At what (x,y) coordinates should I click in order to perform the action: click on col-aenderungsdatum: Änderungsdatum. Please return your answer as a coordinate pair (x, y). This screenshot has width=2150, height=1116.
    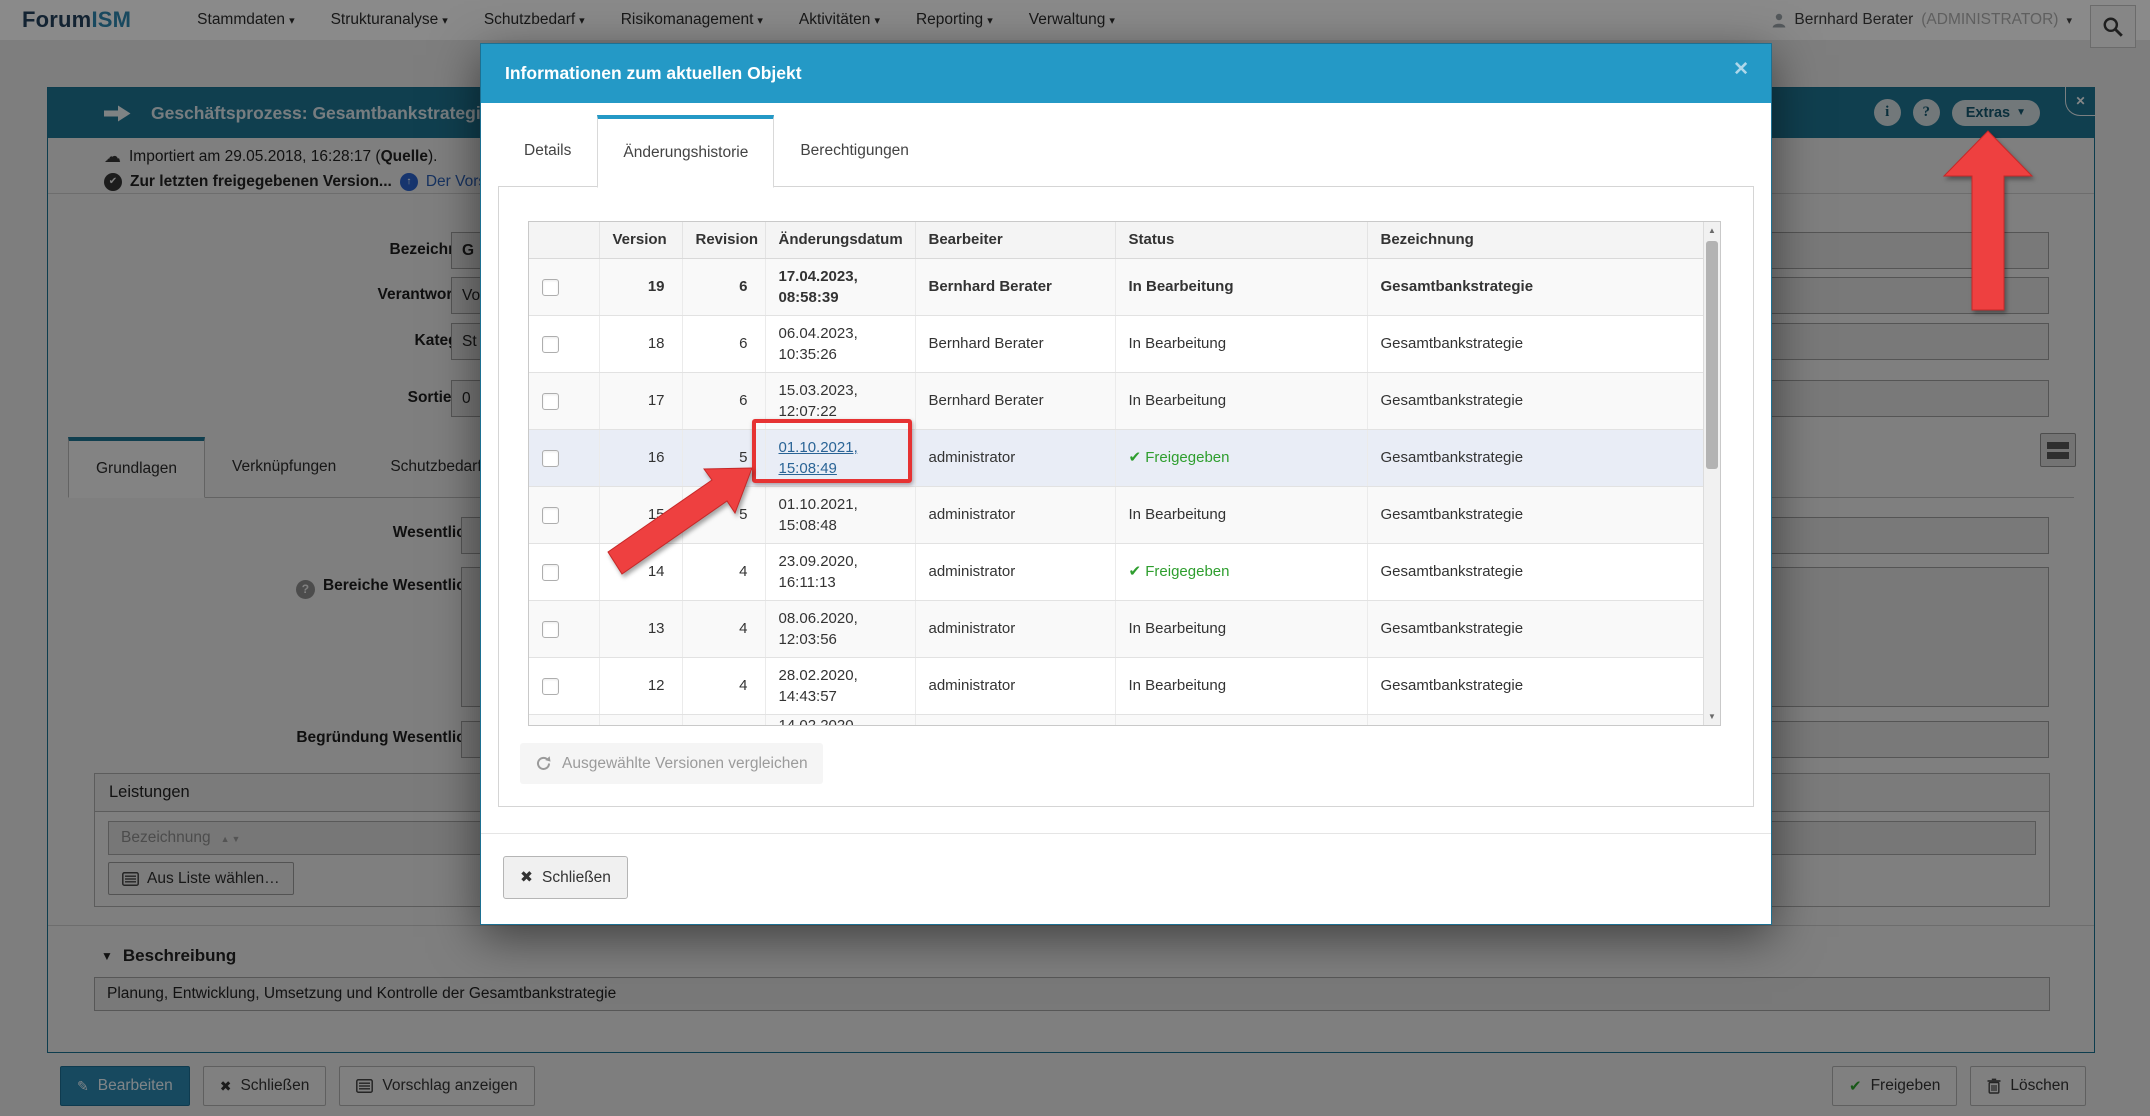
    Looking at the image, I should click on (840, 240).